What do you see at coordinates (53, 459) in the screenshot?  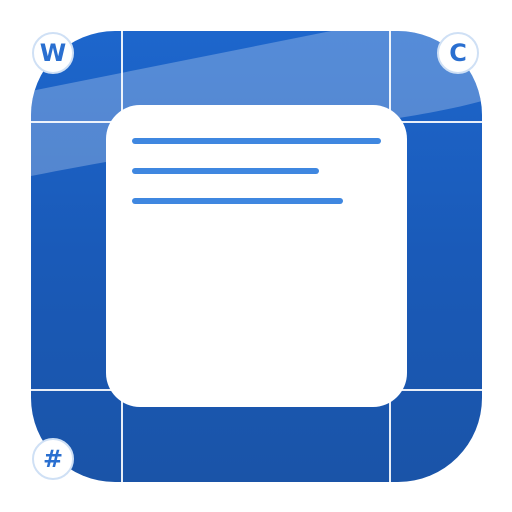 I see `badge-hash: #` at bounding box center [53, 459].